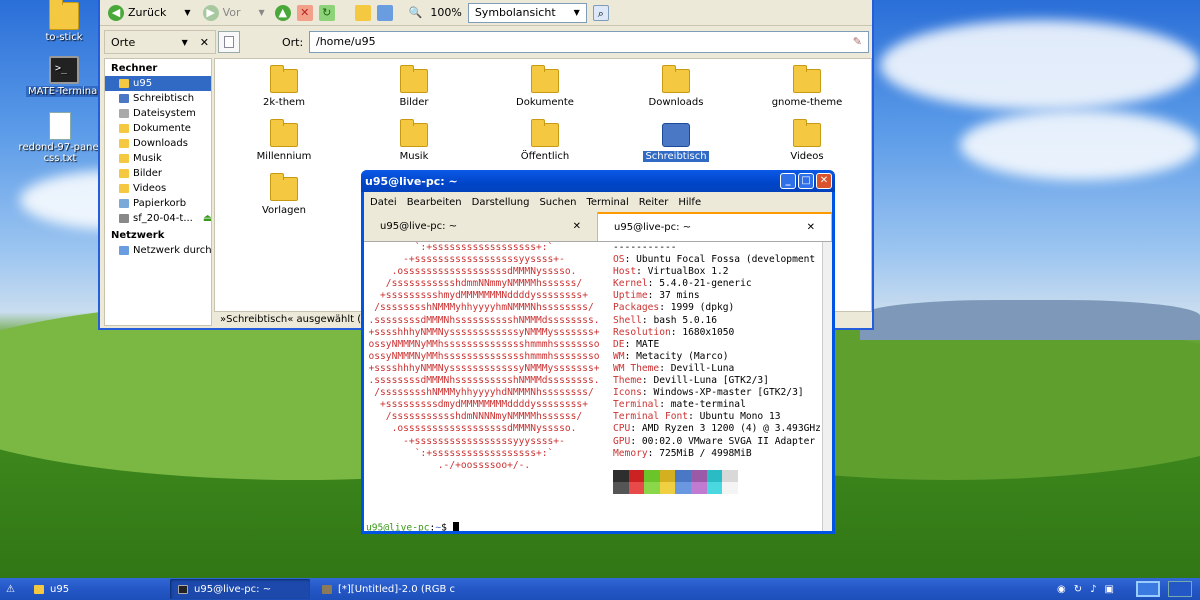 This screenshot has width=1200, height=600. What do you see at coordinates (607, 202) in the screenshot?
I see `menu-terminal: Terminal` at bounding box center [607, 202].